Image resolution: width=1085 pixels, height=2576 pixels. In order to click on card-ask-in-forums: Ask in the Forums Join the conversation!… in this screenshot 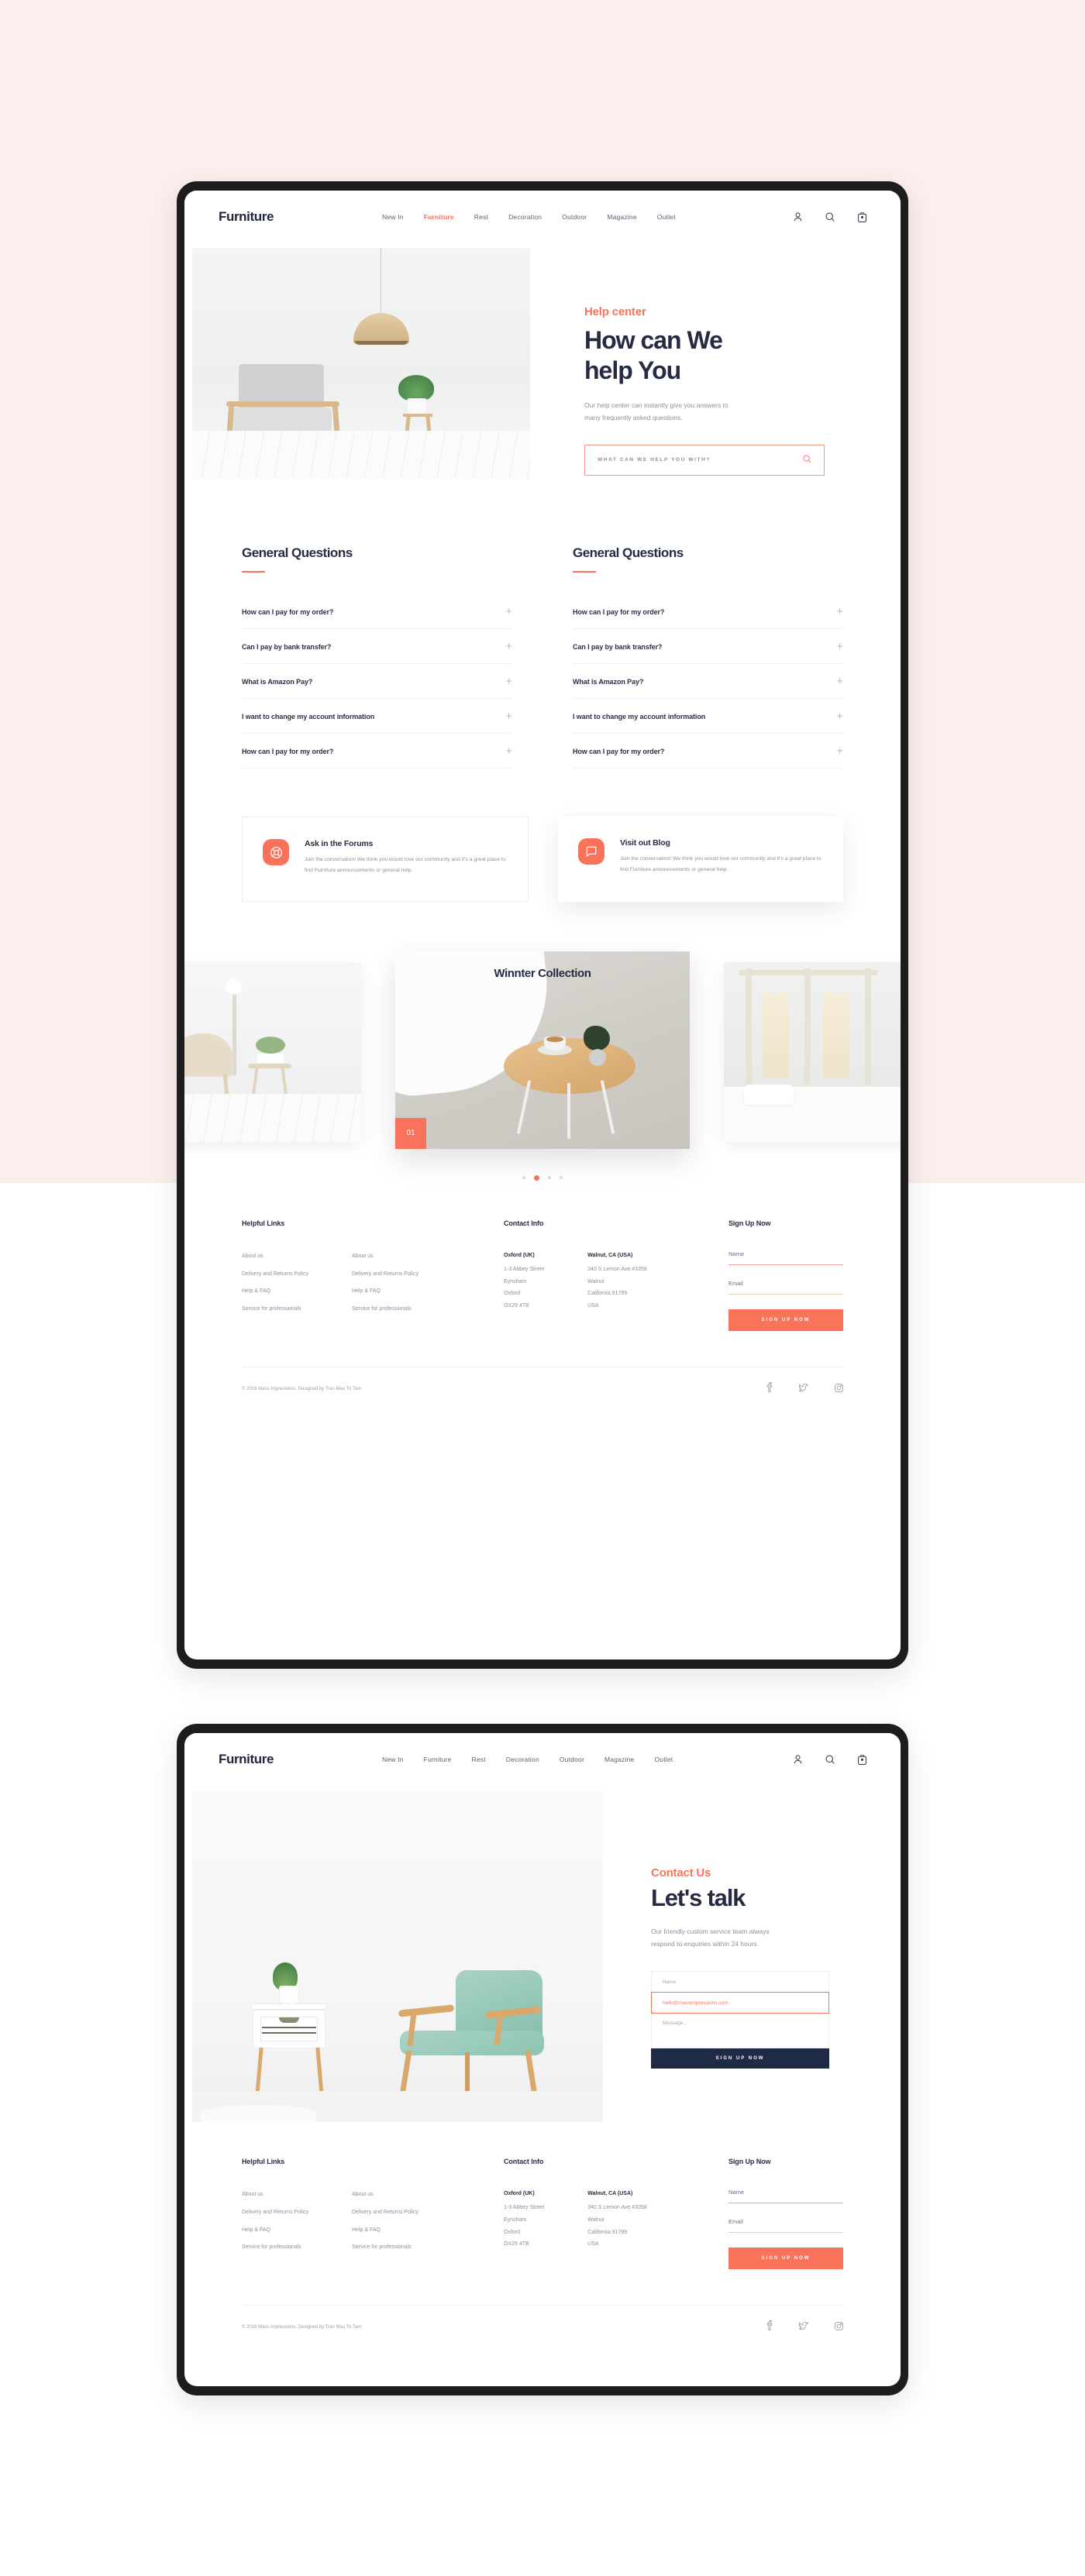, I will do `click(385, 859)`.